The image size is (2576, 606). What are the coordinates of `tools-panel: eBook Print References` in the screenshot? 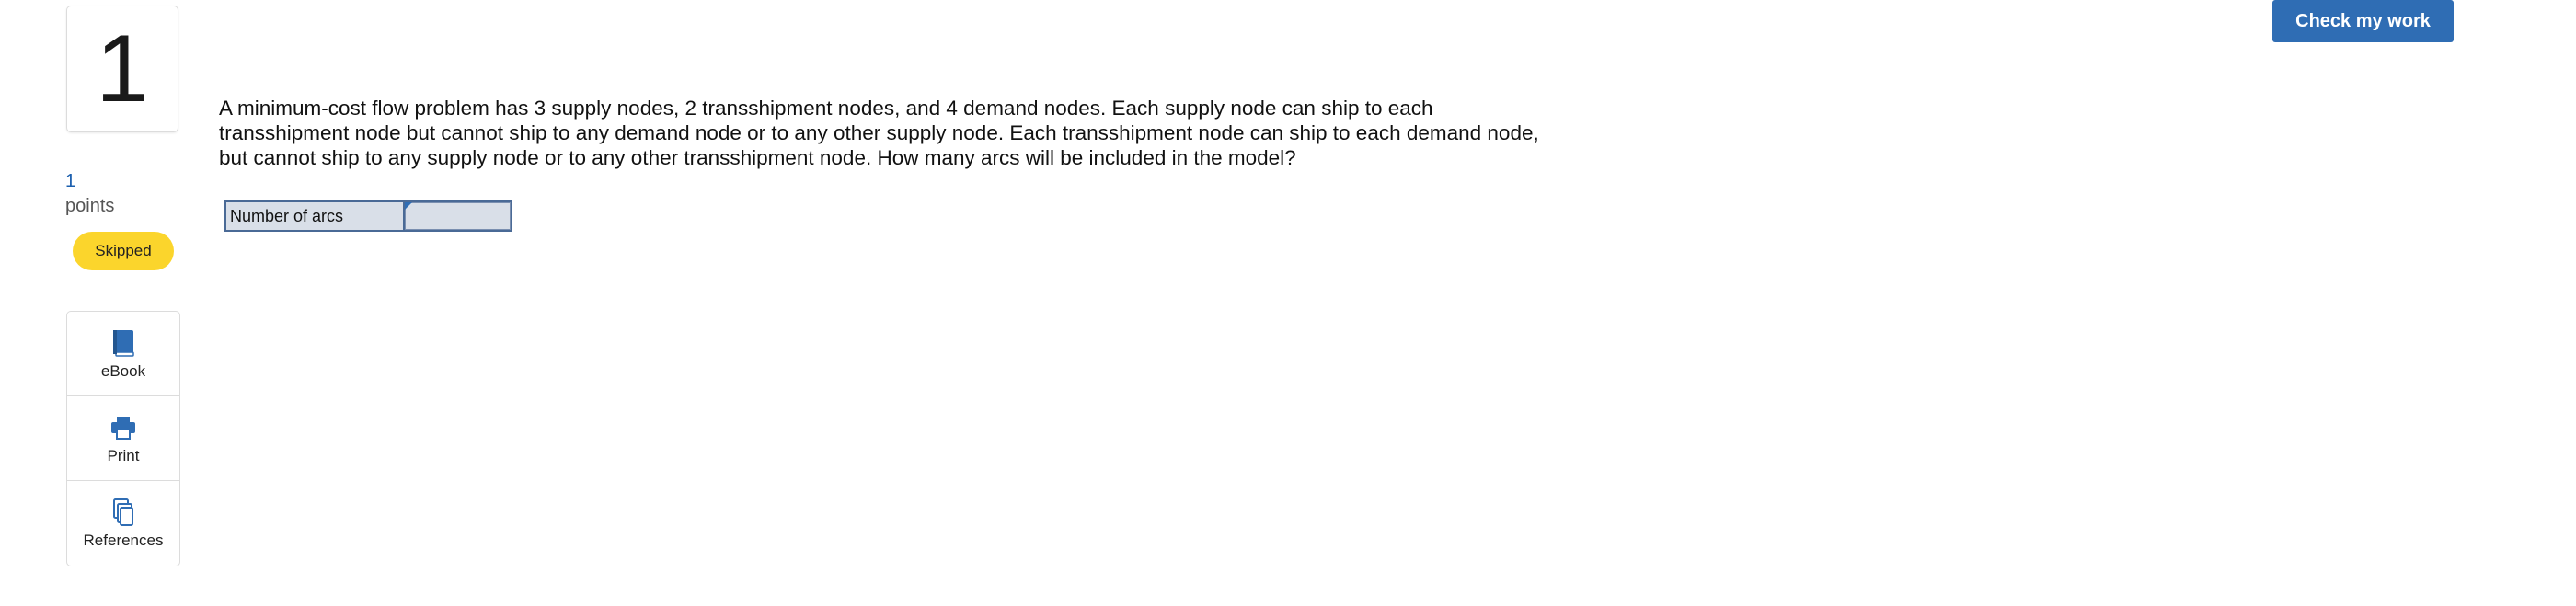 It's located at (123, 438).